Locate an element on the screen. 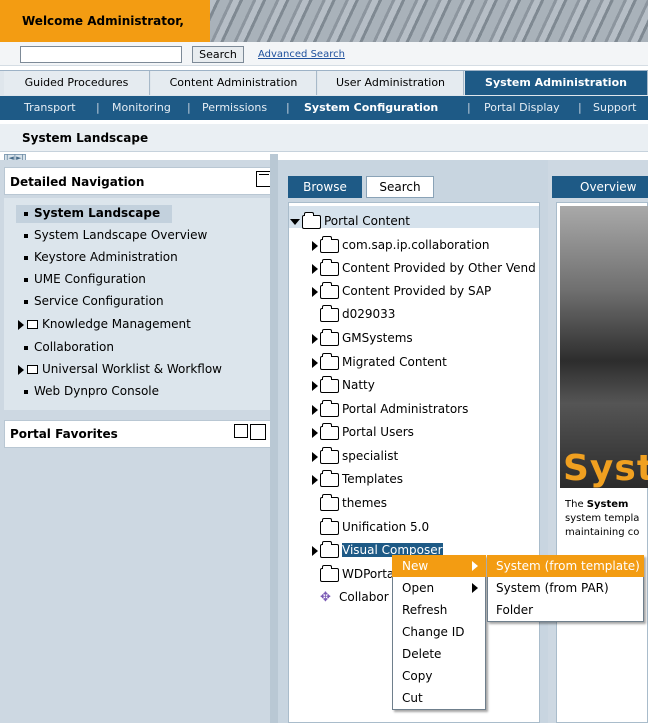 The width and height of the screenshot is (648, 723). tab-guided-procedures: Guided Procedures is located at coordinates (77, 83).